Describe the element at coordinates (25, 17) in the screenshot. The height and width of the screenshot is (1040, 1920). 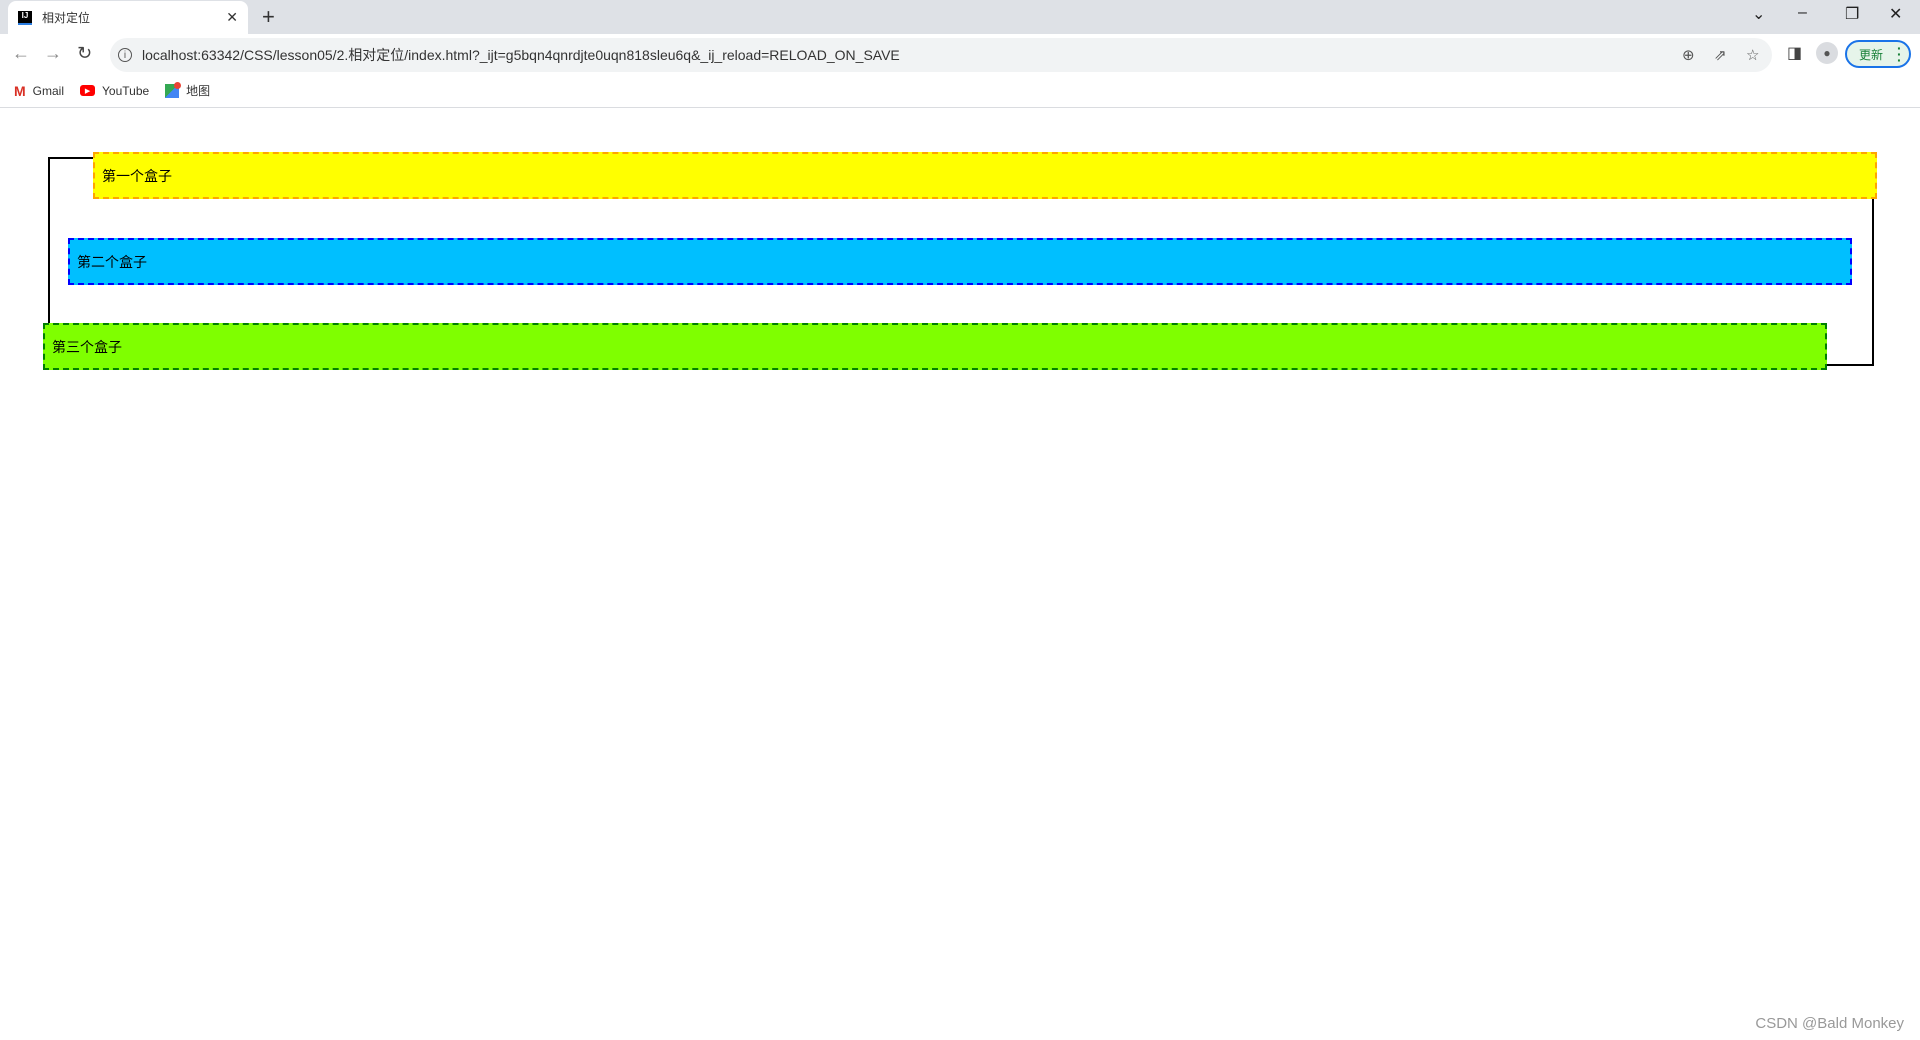
I see `intellij-favicon-icon: IJ` at that location.